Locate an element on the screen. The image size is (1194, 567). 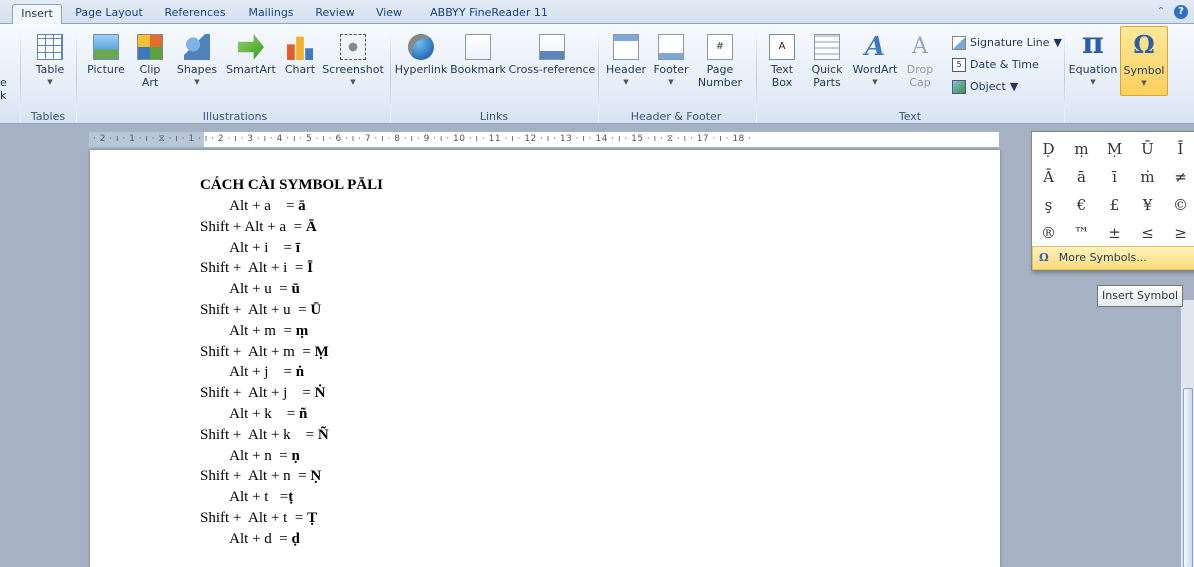
text-box-button: A Text Box is located at coordinates (782, 61).